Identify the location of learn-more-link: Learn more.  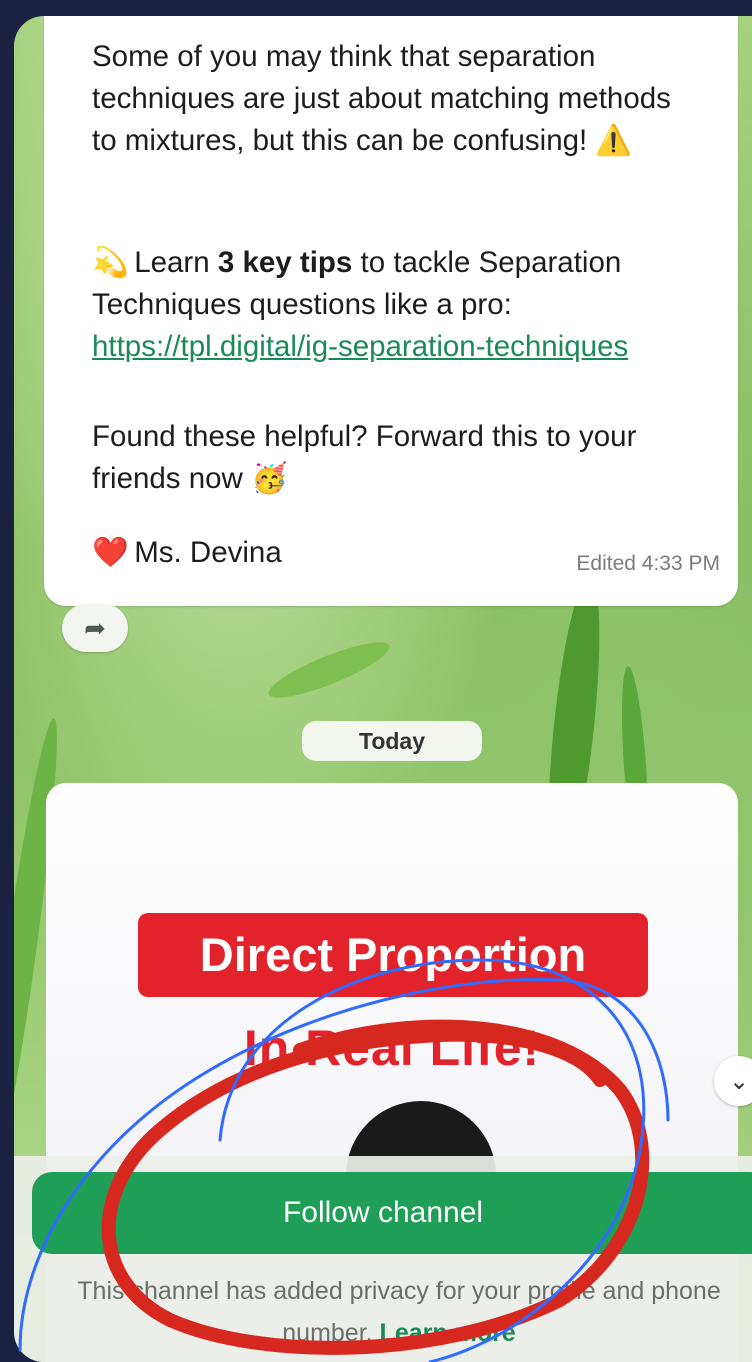
(448, 1333).